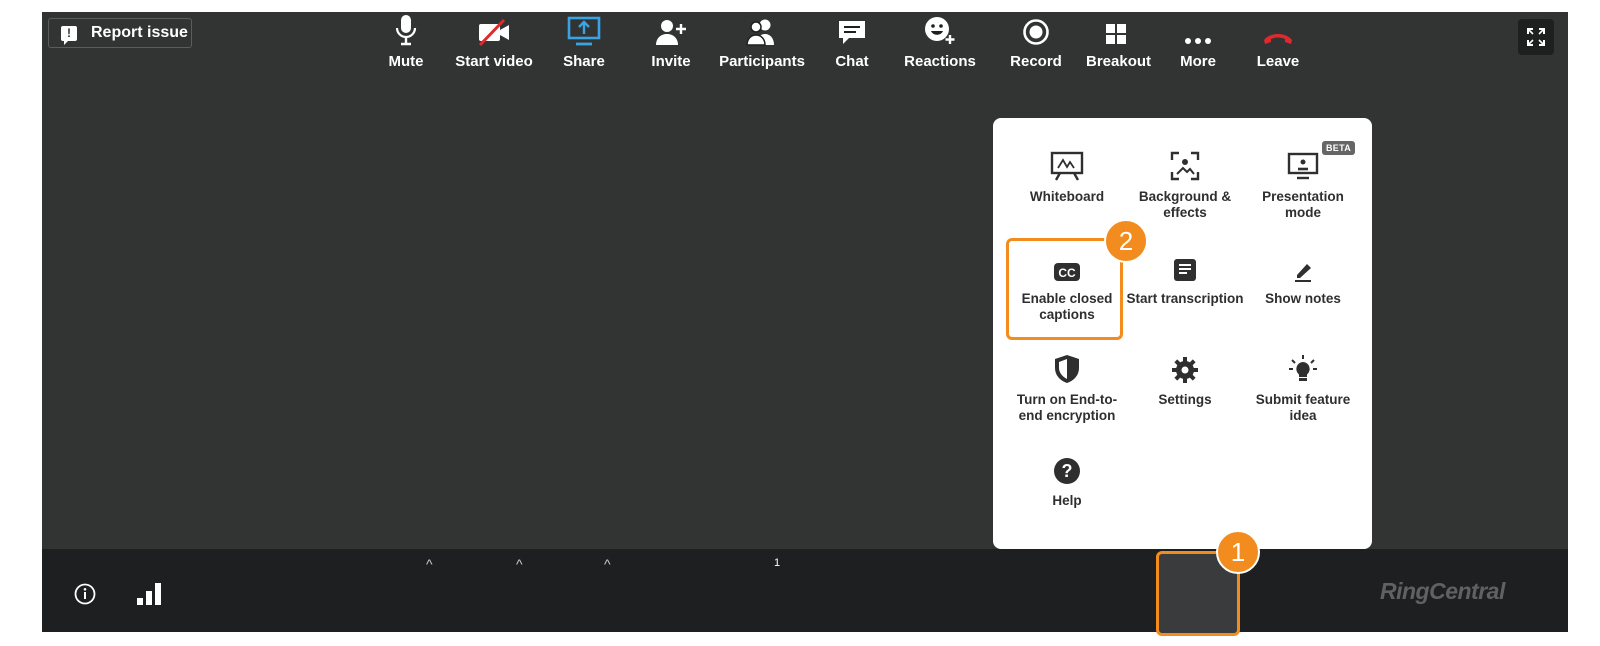  Describe the element at coordinates (1303, 387) in the screenshot. I see `menu-item-submit-feature-idea: Submit feature idea` at that location.